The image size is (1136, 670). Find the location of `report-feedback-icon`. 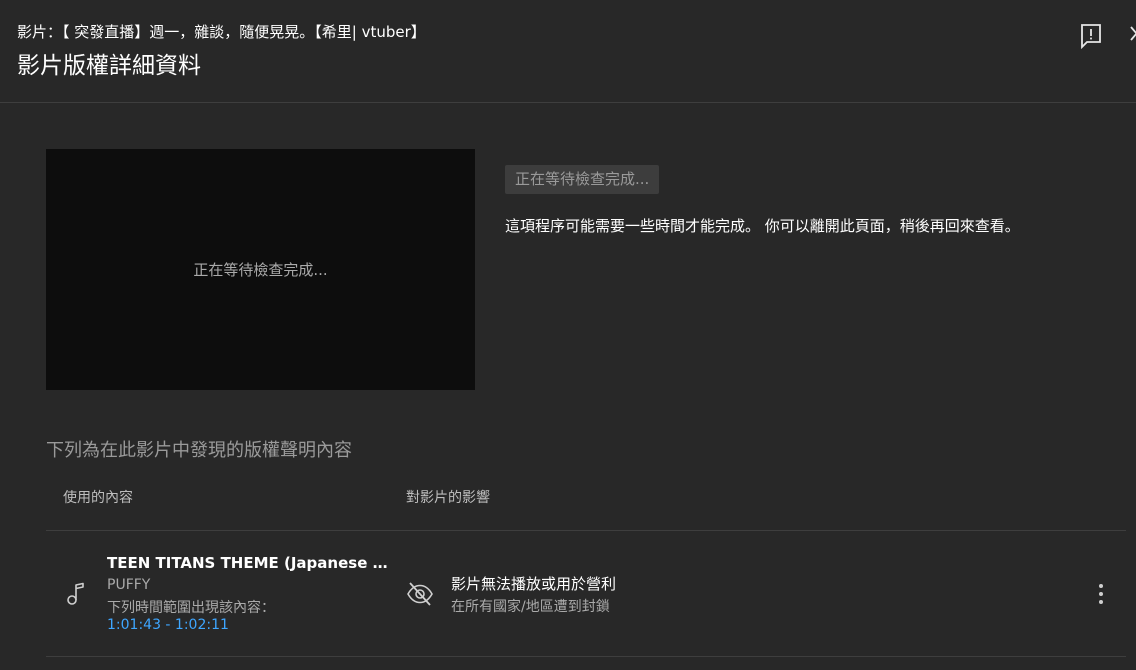

report-feedback-icon is located at coordinates (1091, 36).